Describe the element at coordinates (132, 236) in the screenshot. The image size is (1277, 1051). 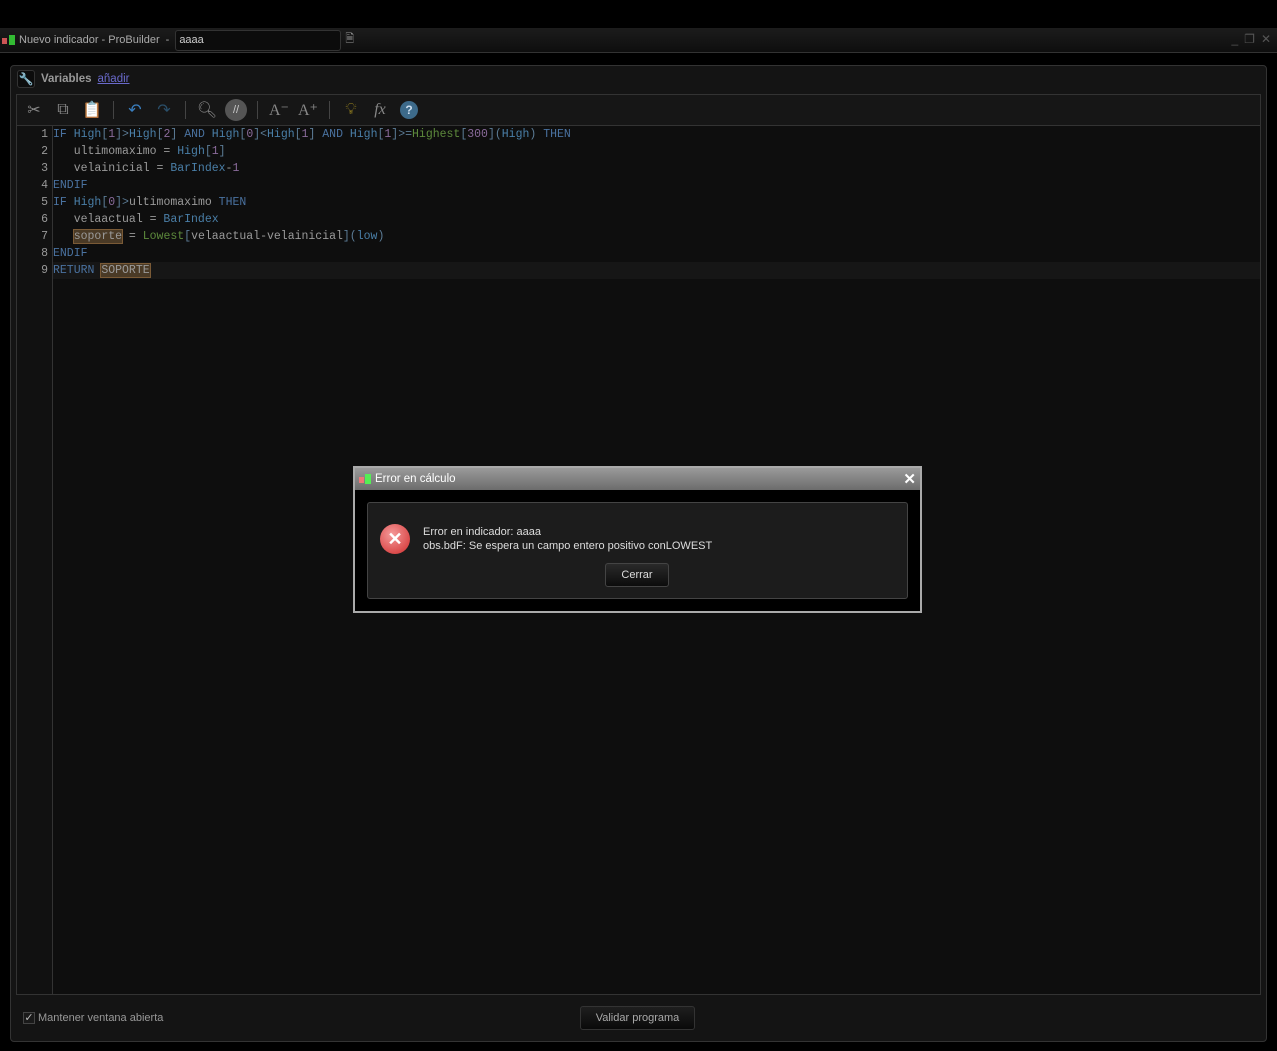
I see `code-token: =` at that location.